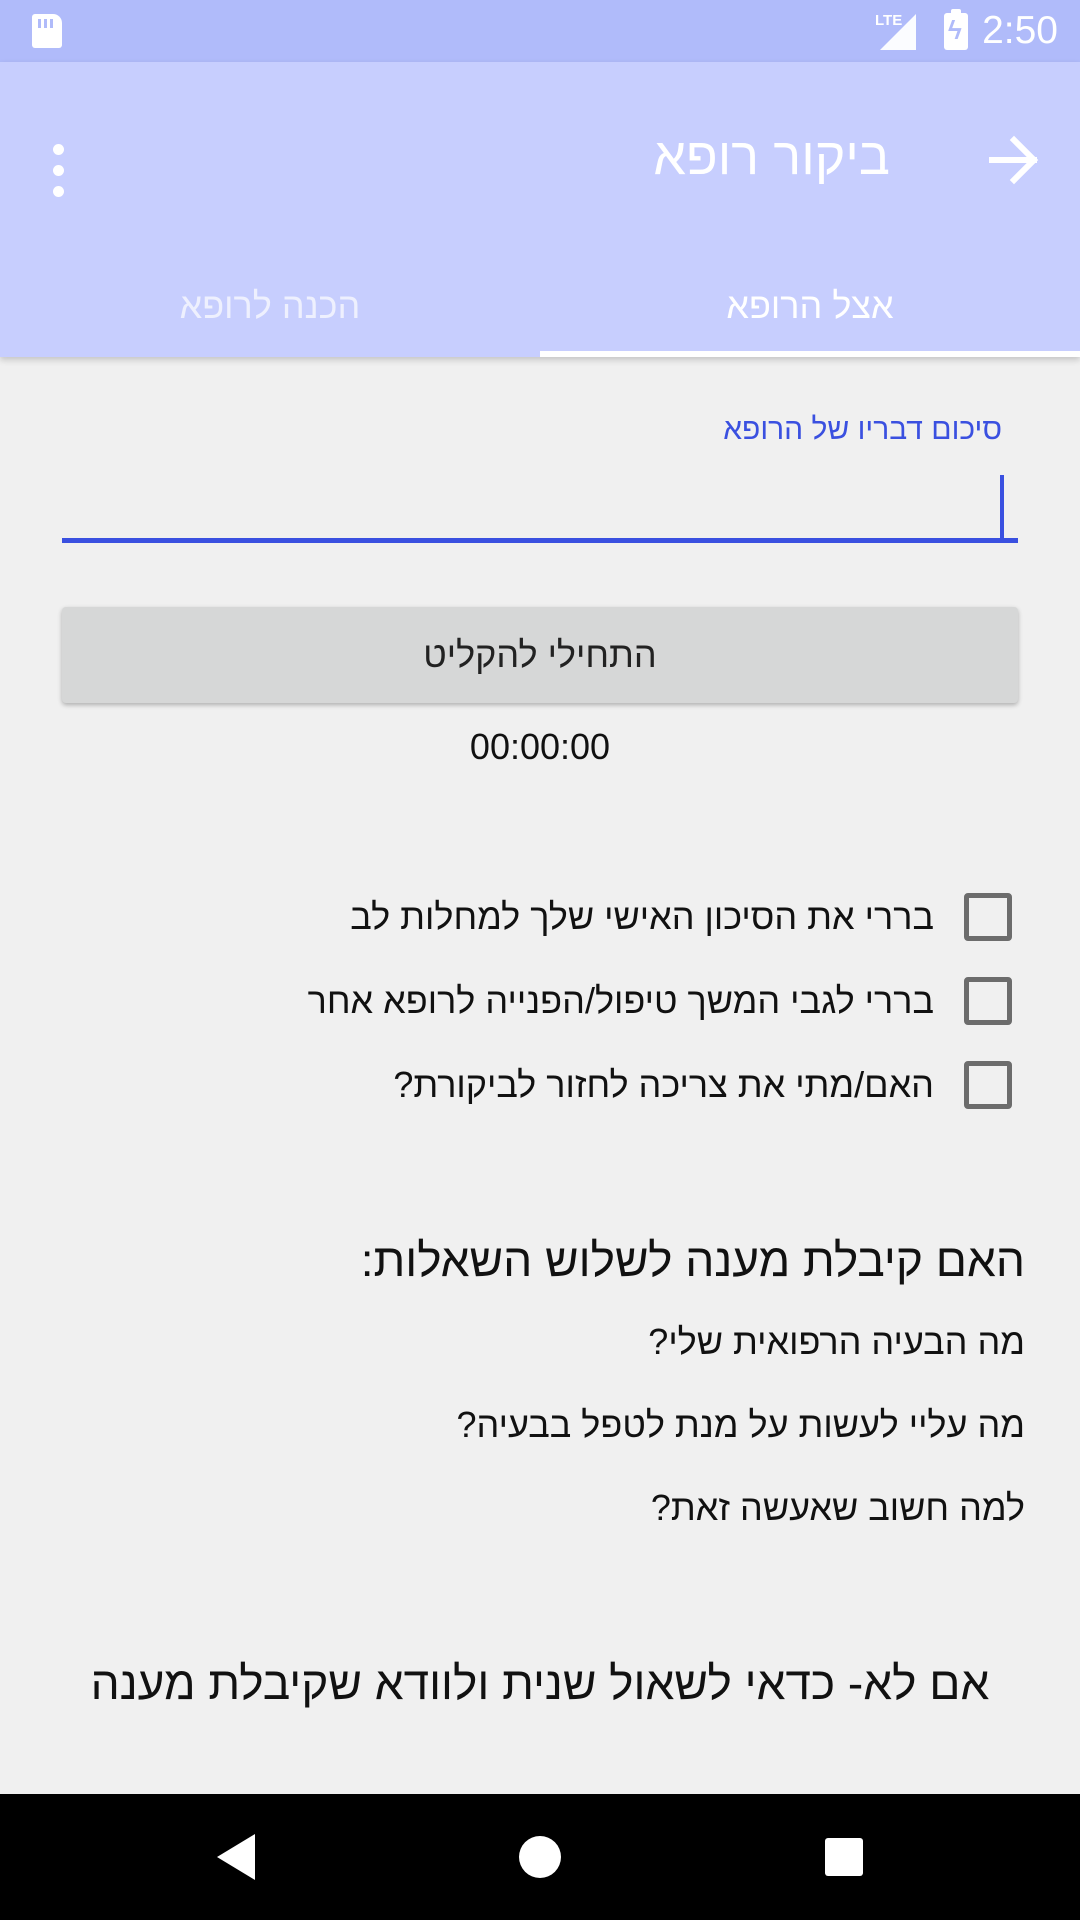 This screenshot has width=1080, height=1920. What do you see at coordinates (236, 1857) in the screenshot?
I see `nav-back-icon` at bounding box center [236, 1857].